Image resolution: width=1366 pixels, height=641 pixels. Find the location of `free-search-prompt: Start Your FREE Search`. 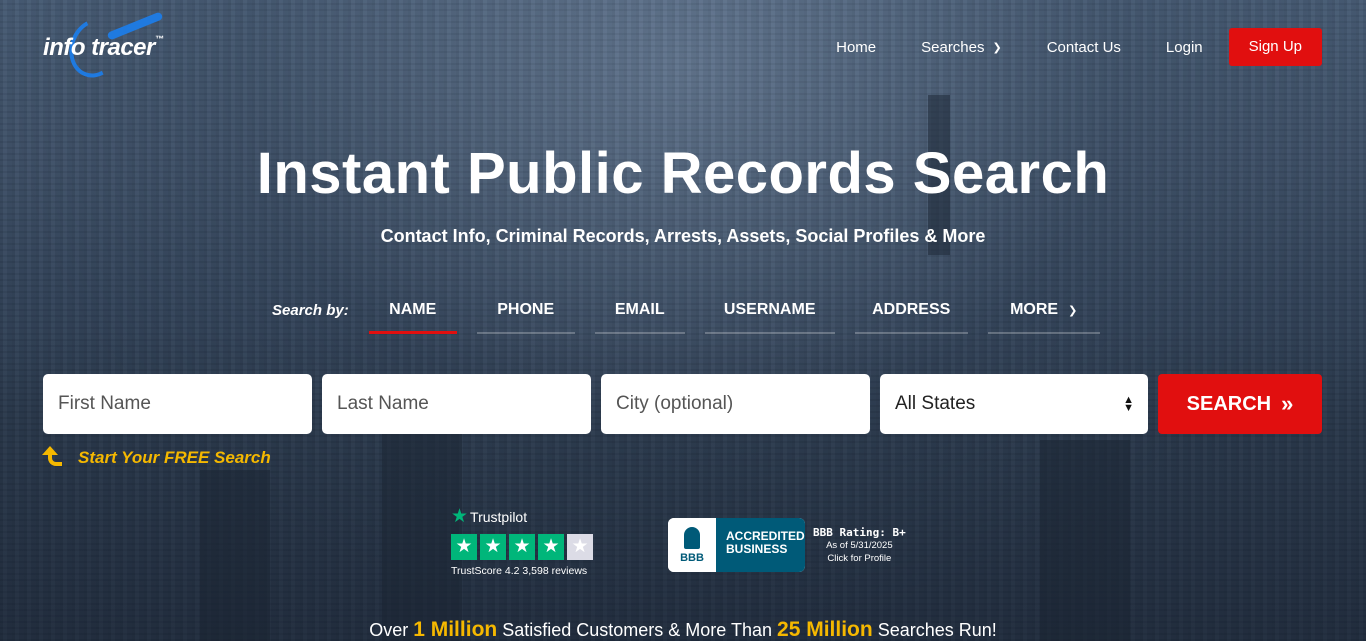

free-search-prompt: Start Your FREE Search is located at coordinates (156, 458).